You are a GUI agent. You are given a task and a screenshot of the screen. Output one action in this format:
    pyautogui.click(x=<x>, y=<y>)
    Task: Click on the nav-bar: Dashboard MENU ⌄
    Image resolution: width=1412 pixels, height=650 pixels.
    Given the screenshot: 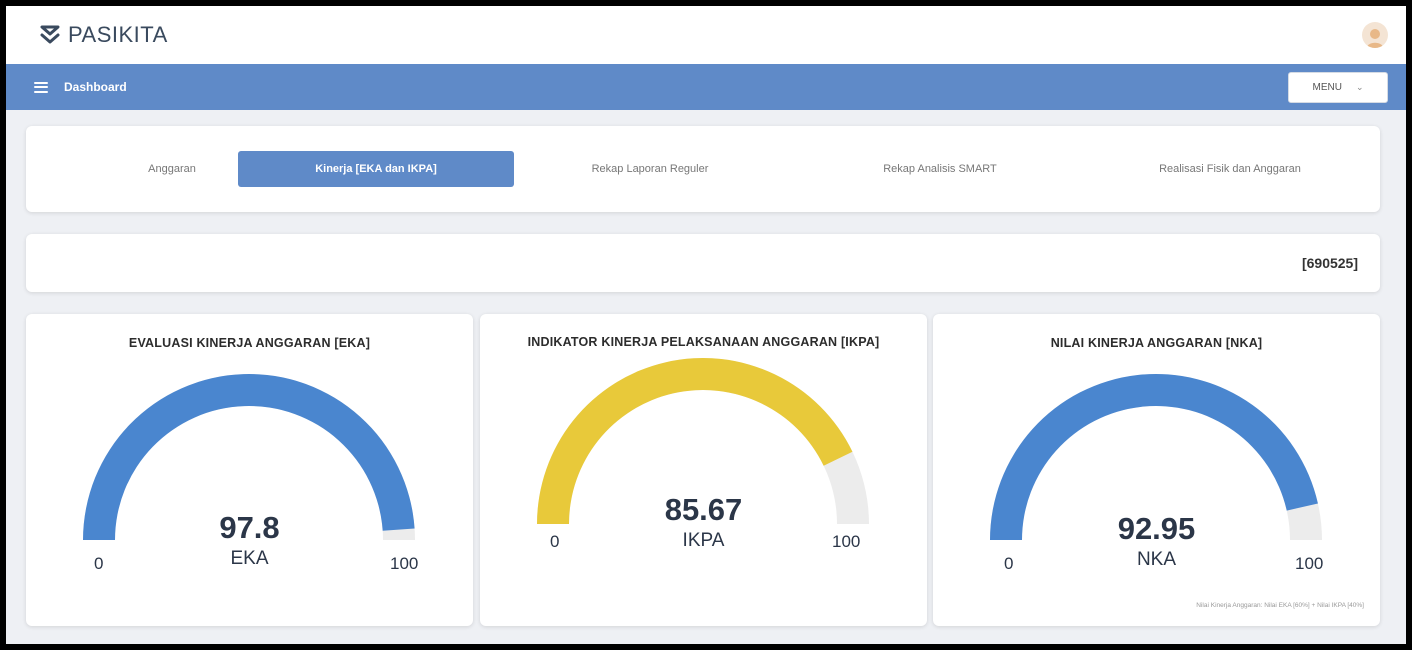 What is the action you would take?
    pyautogui.click(x=706, y=87)
    